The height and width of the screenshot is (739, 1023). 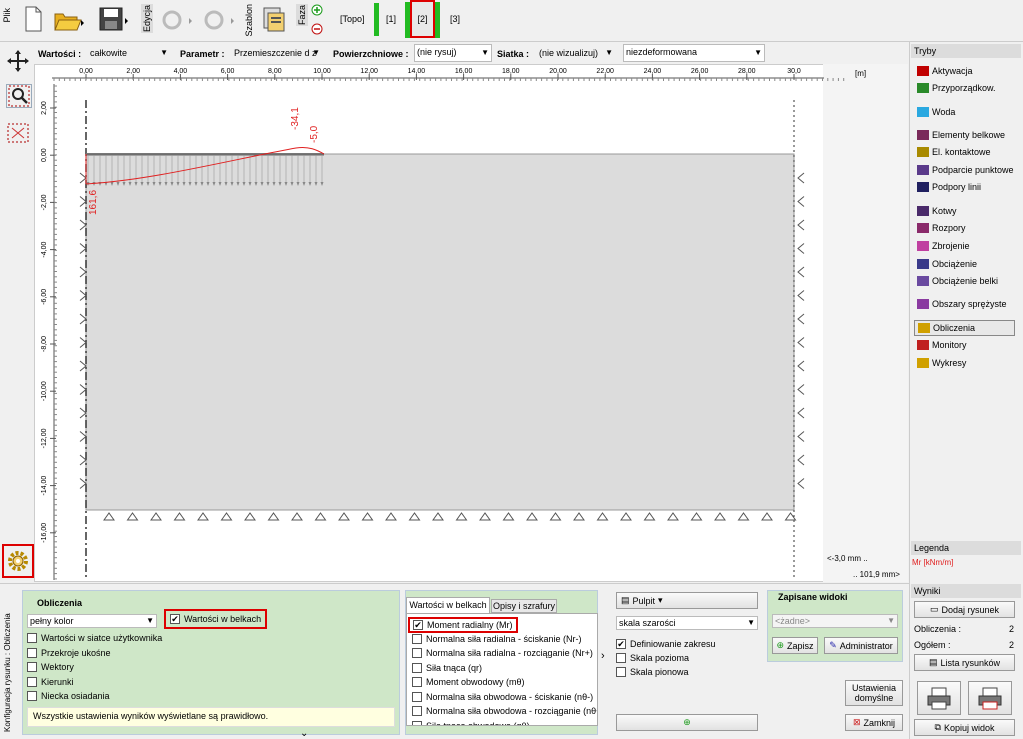 I want to click on beam-values-checkbox: ✔ Wartości w belkach, so click(x=216, y=619).